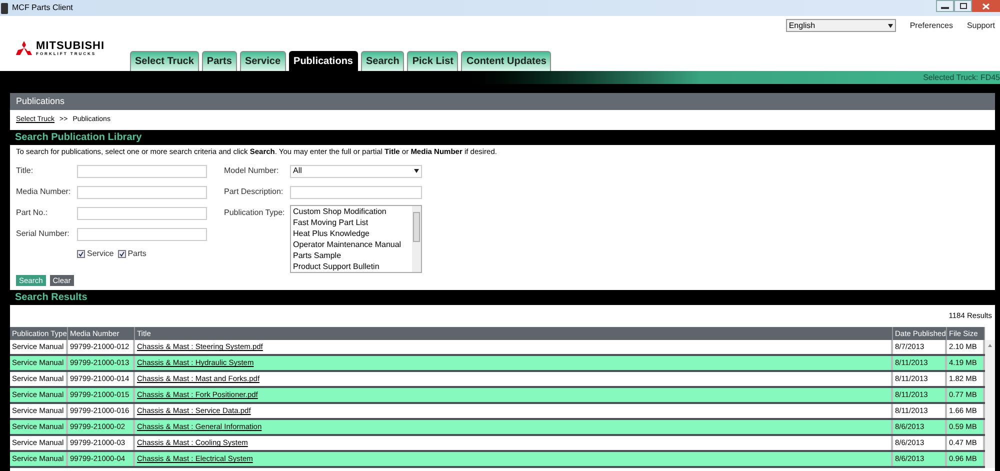  Describe the element at coordinates (252, 171) in the screenshot. I see `field-label: Model Number:` at that location.